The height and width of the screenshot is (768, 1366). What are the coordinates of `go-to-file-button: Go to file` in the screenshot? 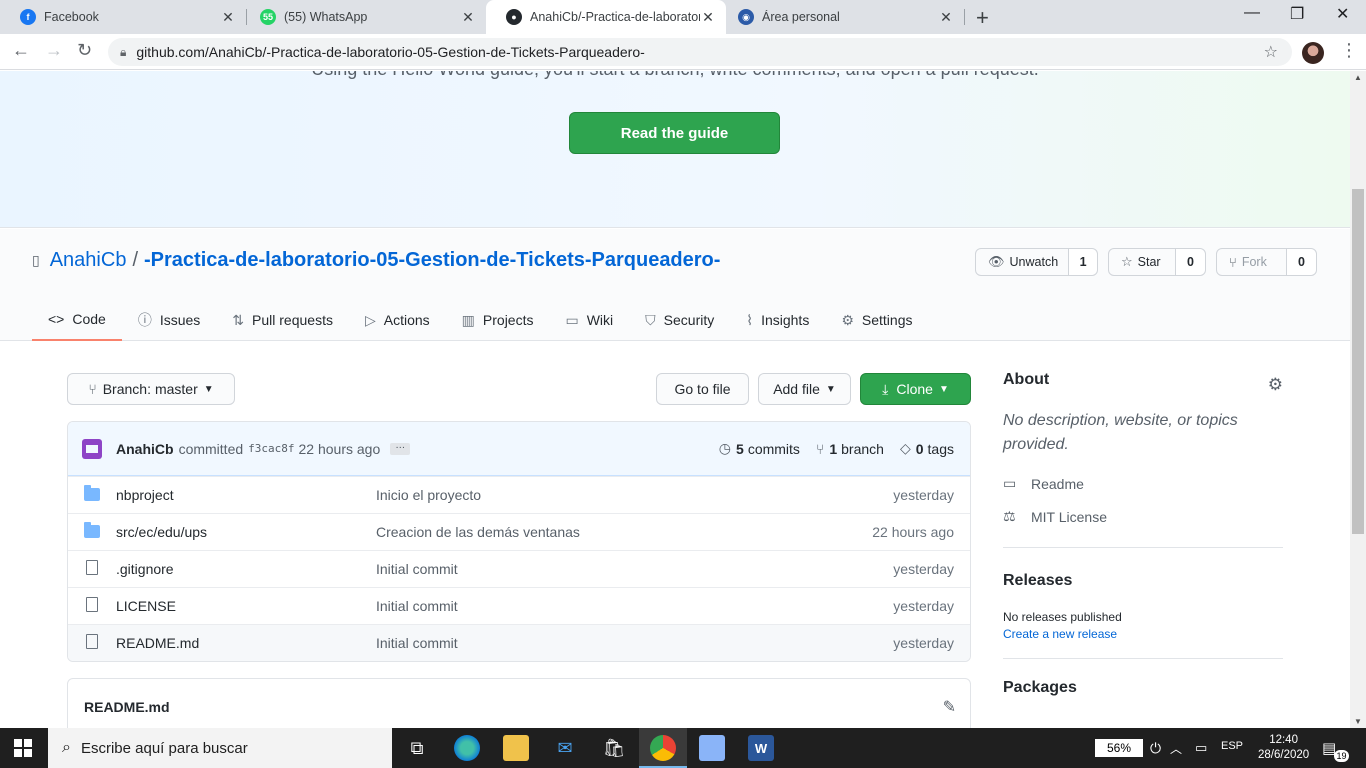 It's located at (702, 389).